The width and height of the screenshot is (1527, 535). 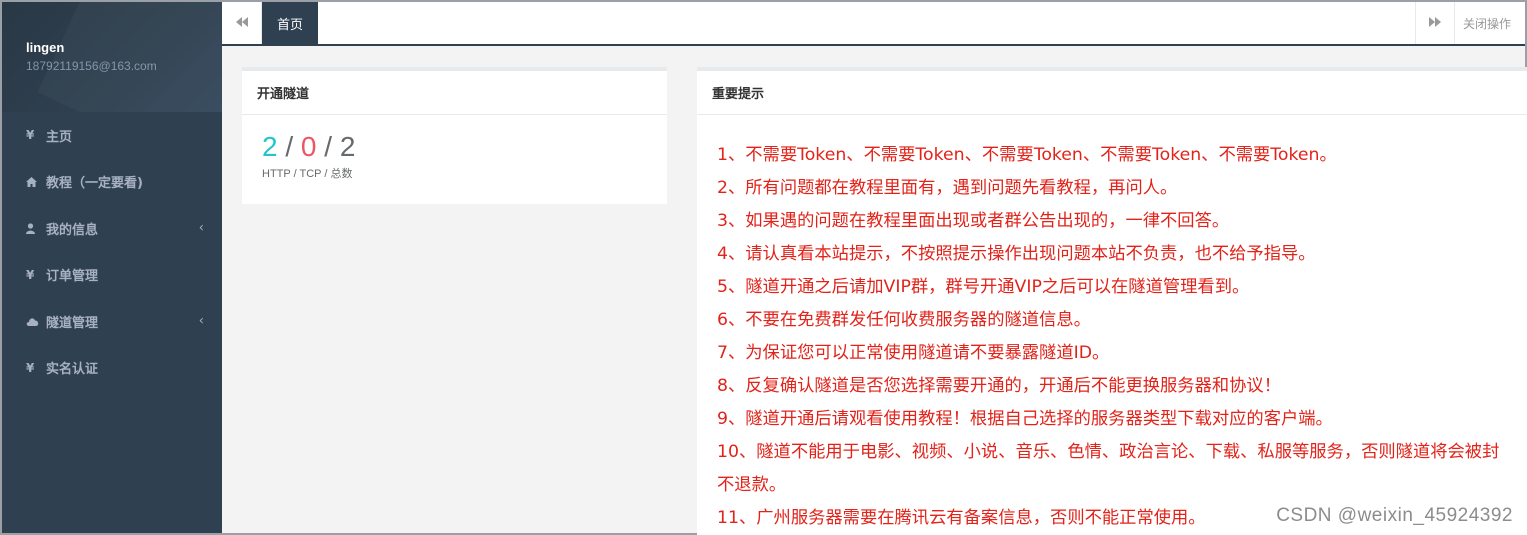 What do you see at coordinates (347, 146) in the screenshot?
I see `total-count: 2` at bounding box center [347, 146].